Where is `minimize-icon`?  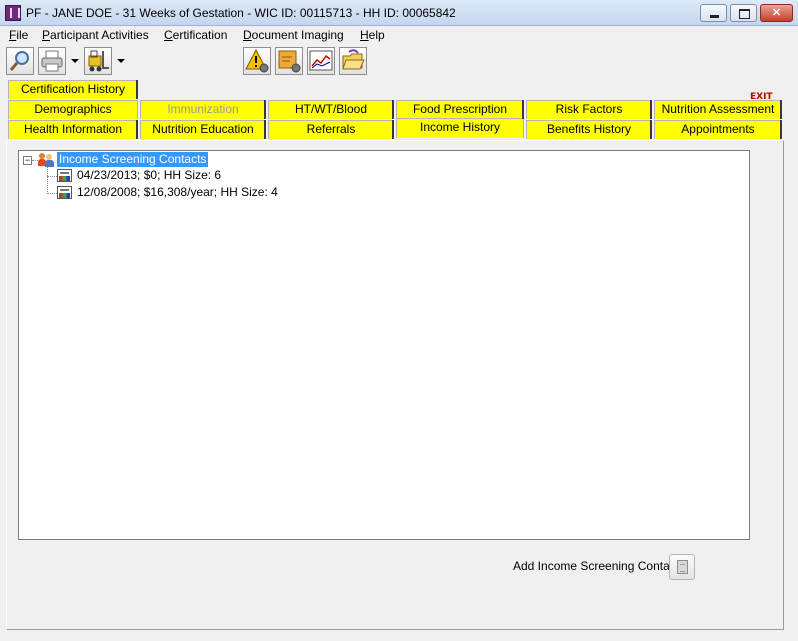
minimize-icon is located at coordinates (714, 16).